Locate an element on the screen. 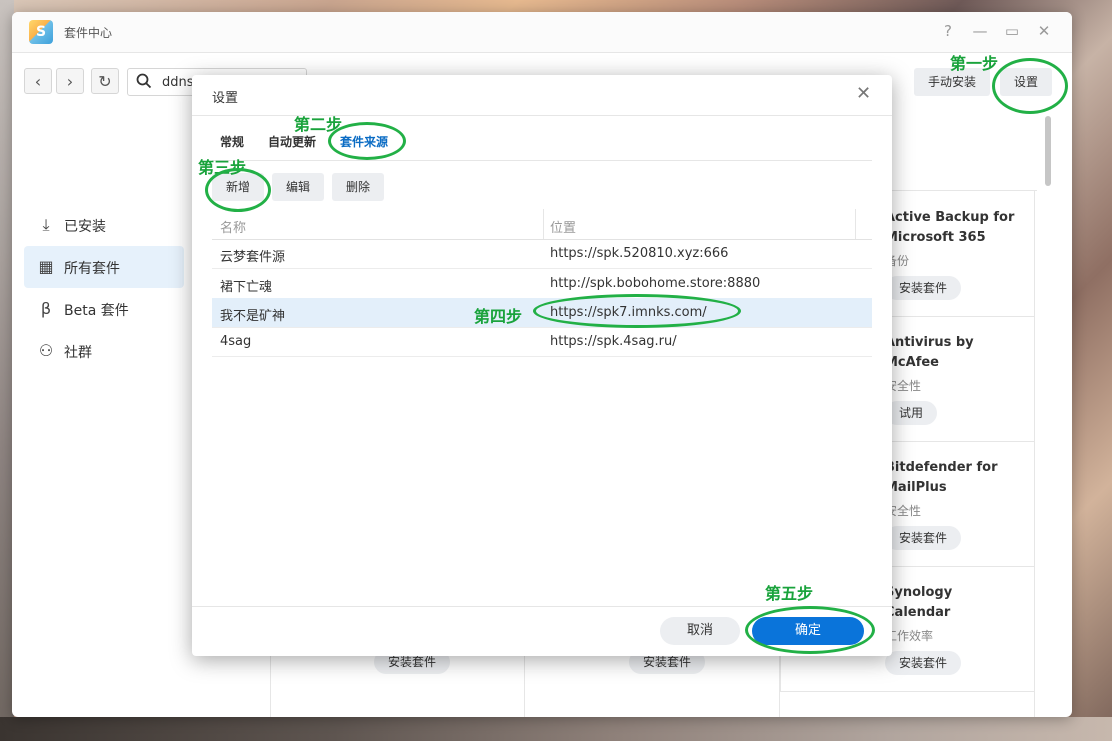 Image resolution: width=1112 pixels, height=741 pixels. edit-button: 编辑 is located at coordinates (298, 187).